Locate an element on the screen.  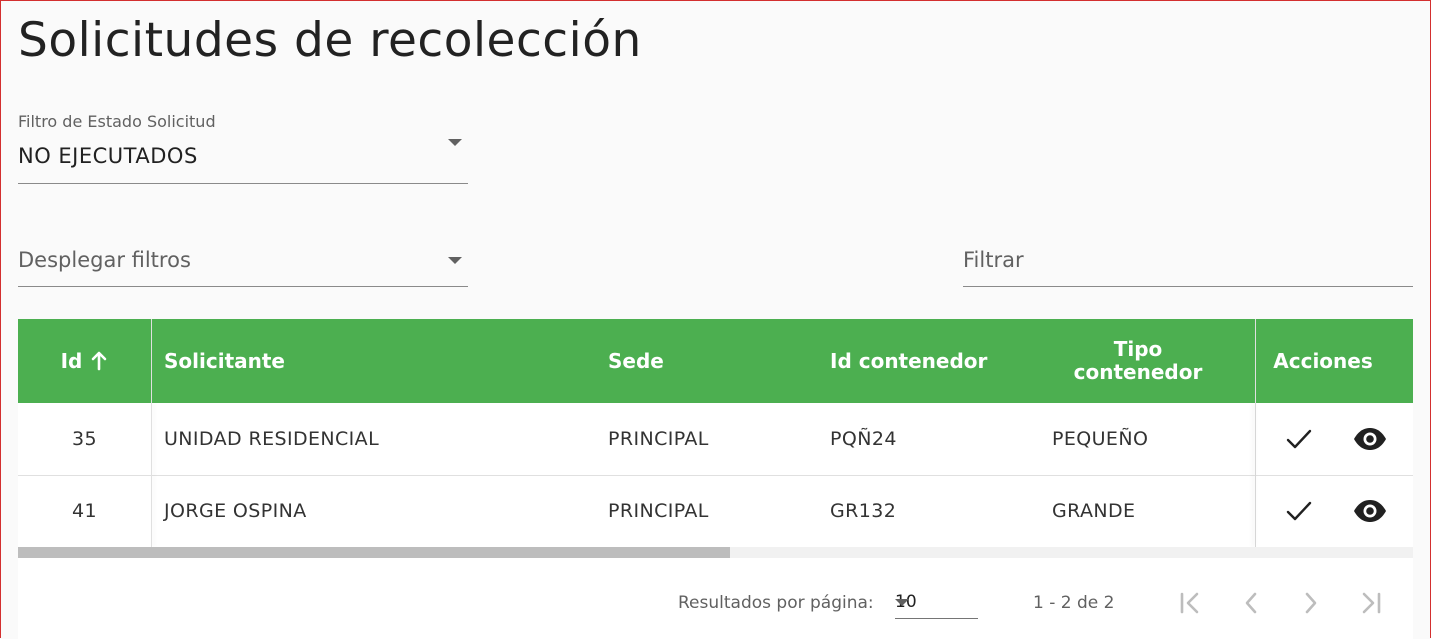
header-tipo-contenedor: Tipo contenedor is located at coordinates (1138, 361).